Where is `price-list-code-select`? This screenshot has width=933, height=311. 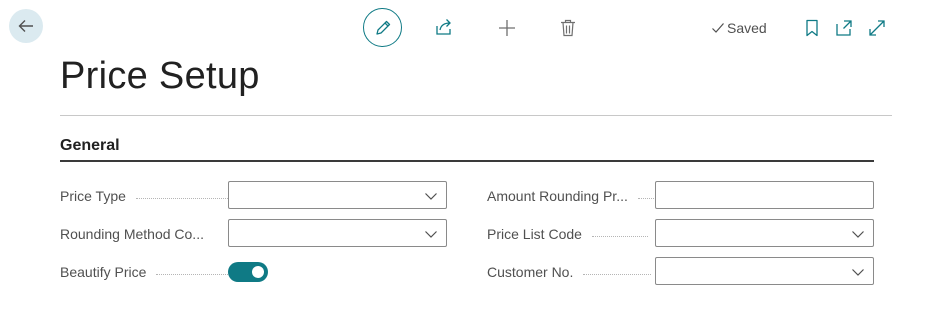 price-list-code-select is located at coordinates (764, 233).